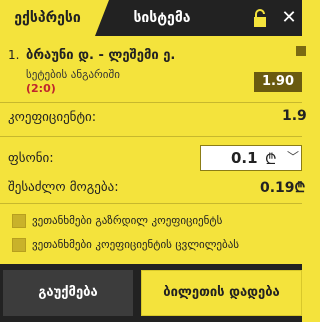 Image resolution: width=320 pixels, height=322 pixels. I want to click on payout-label: შესაძლო მოგება:, so click(63, 187).